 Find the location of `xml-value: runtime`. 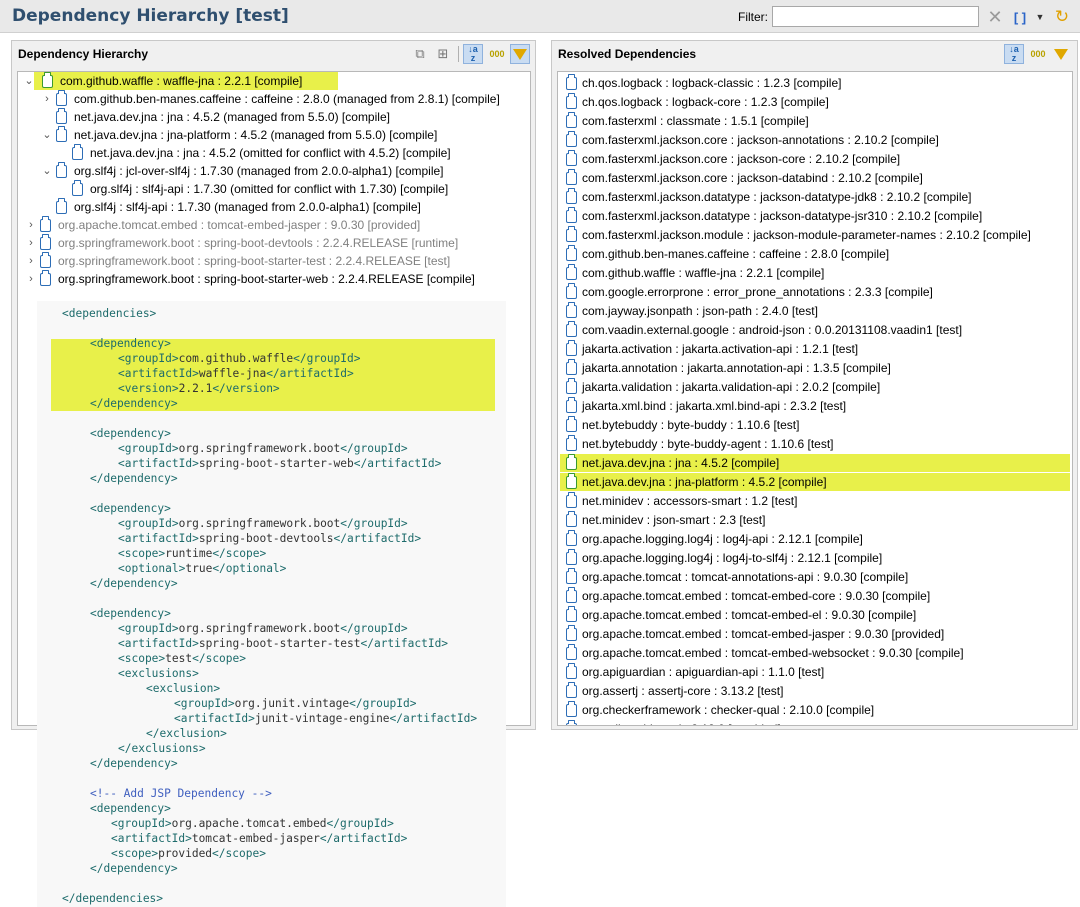

xml-value: runtime is located at coordinates (189, 553).